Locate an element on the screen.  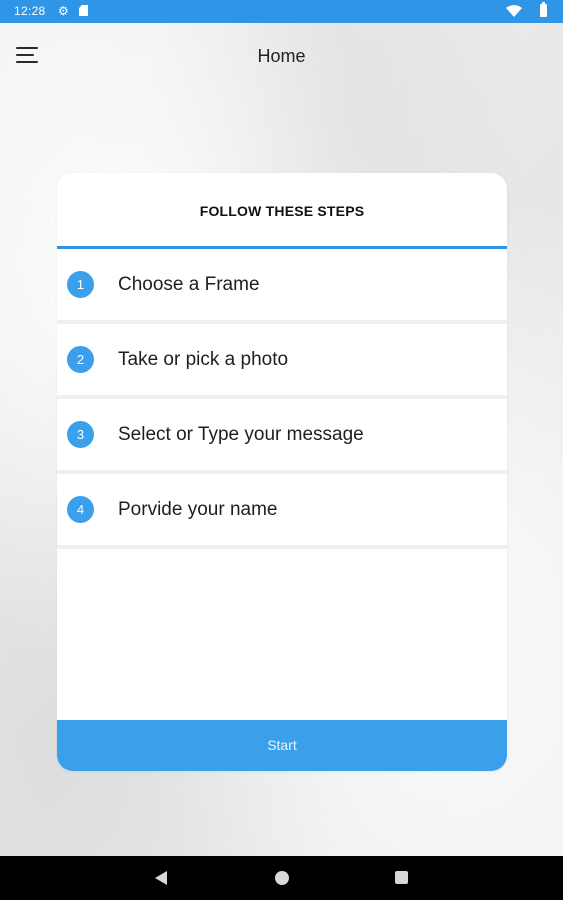
step-row-take-photo: 2 Take or pick a photo is located at coordinates (282, 361).